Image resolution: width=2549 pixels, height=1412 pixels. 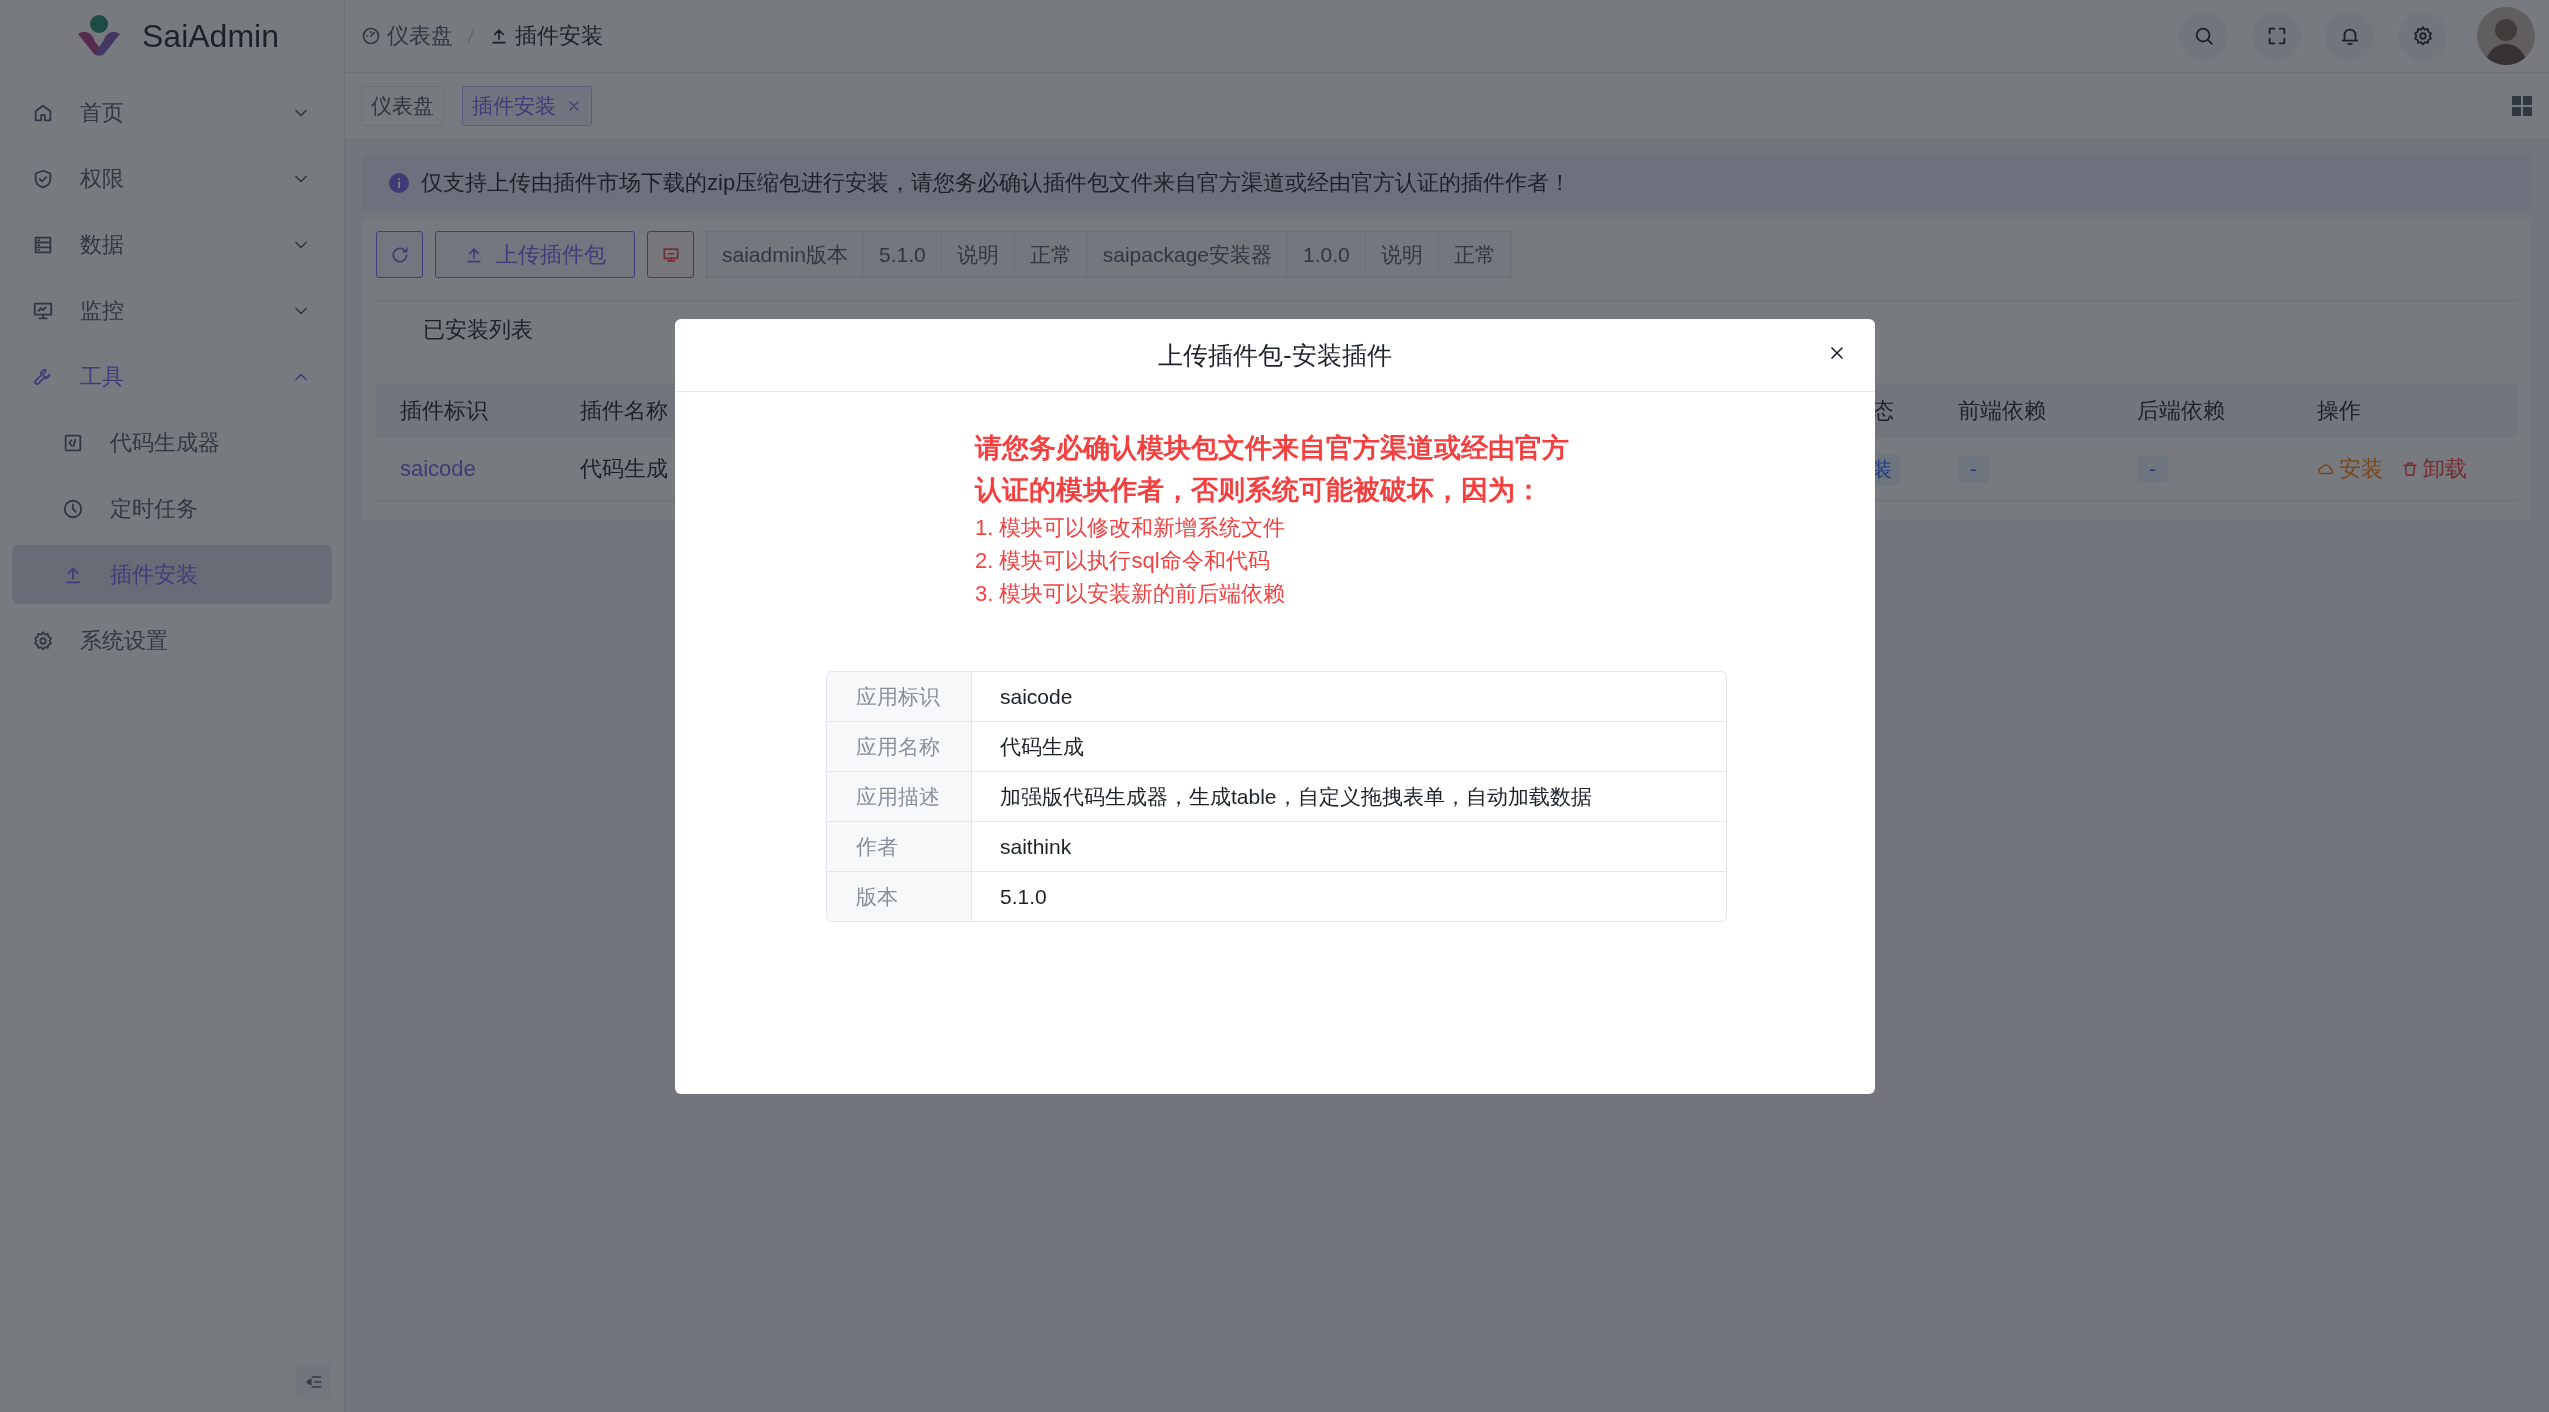 I want to click on column-header: 插件名称, so click(x=624, y=410).